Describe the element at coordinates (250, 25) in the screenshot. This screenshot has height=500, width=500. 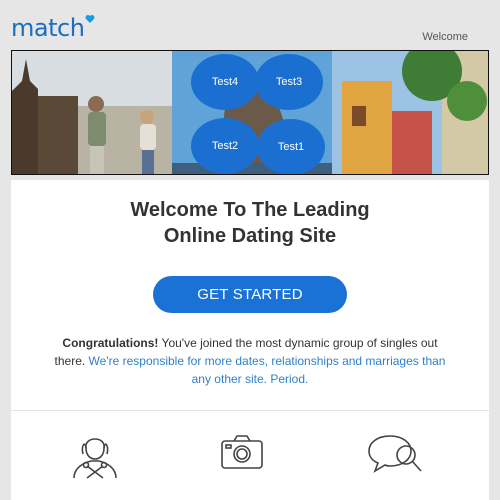
I see `top-bar: match Welcome` at that location.